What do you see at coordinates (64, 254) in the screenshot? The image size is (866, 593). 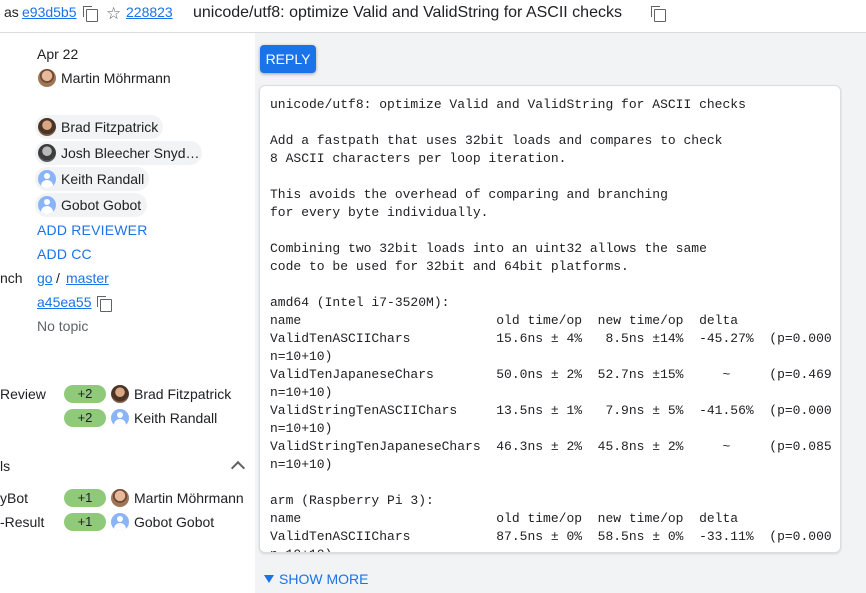 I see `add-cc-button: ADD CC` at bounding box center [64, 254].